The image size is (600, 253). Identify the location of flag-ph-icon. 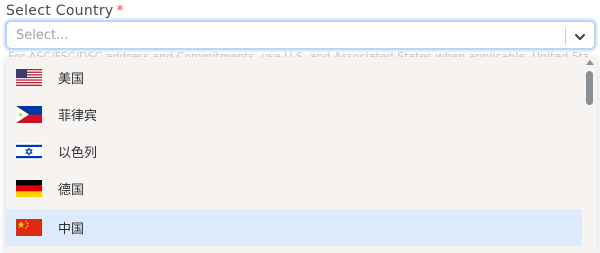
(29, 114).